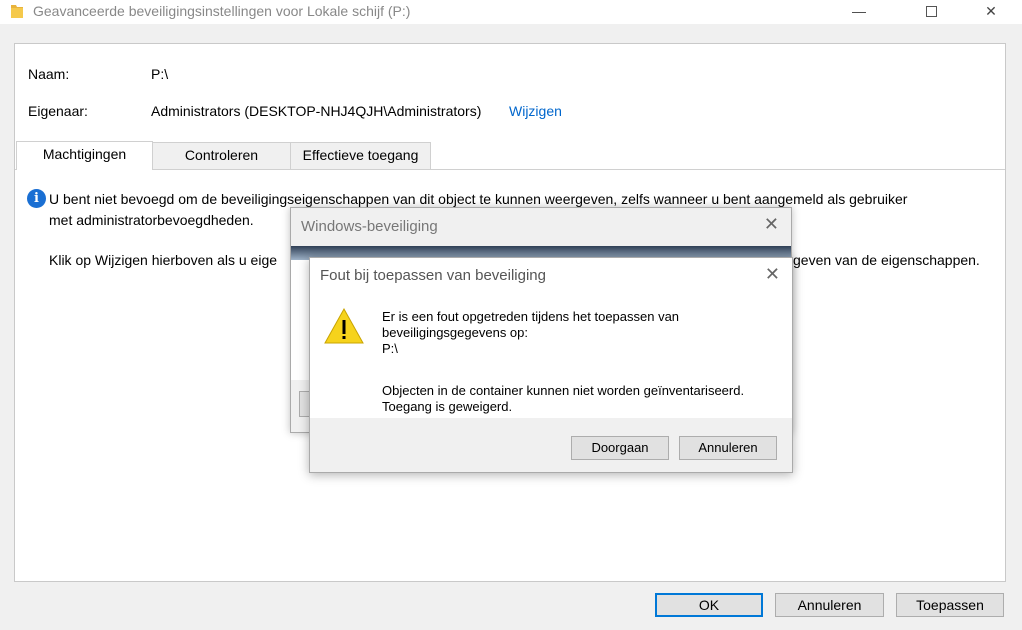 The image size is (1022, 630). What do you see at coordinates (433, 275) in the screenshot?
I see `error-dialog-title: Fout bij toepassen van beveiliging` at bounding box center [433, 275].